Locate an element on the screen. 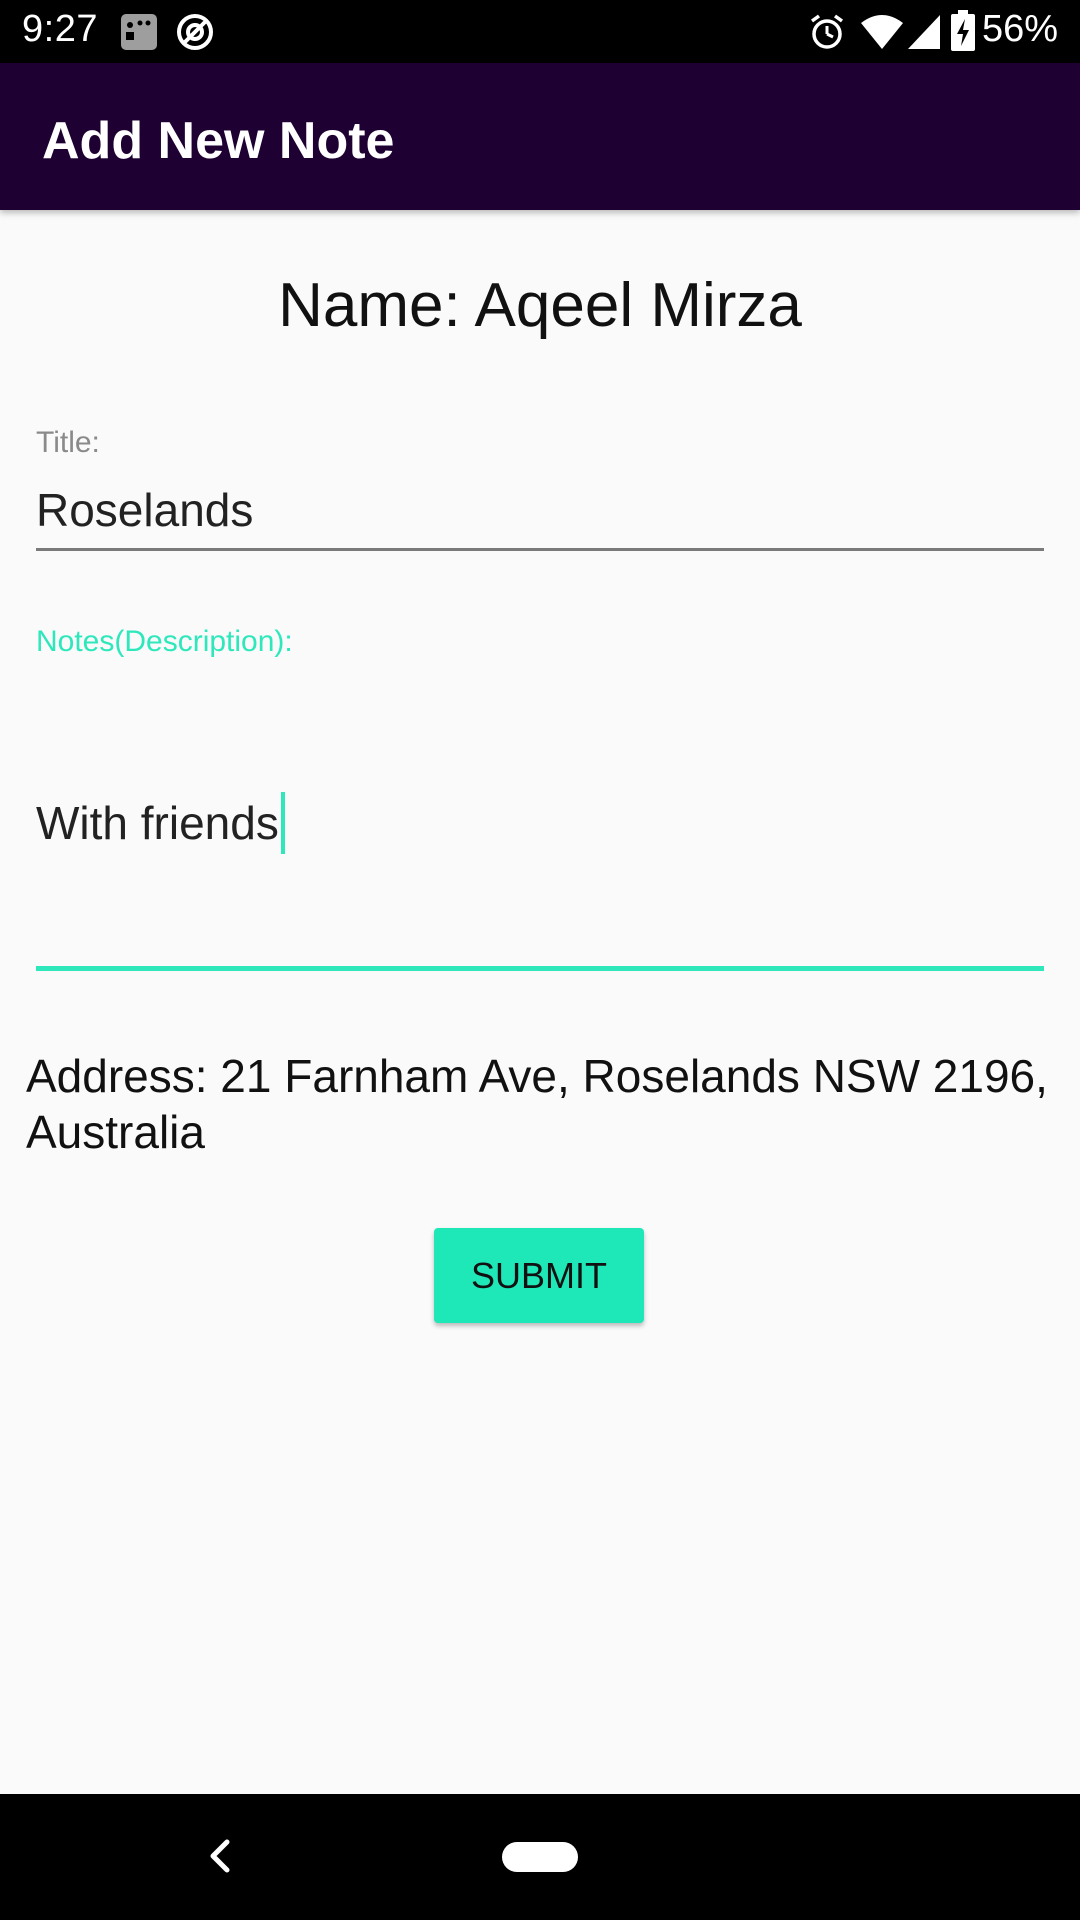 This screenshot has height=1920, width=1080. status-time: 9:27 is located at coordinates (60, 29).